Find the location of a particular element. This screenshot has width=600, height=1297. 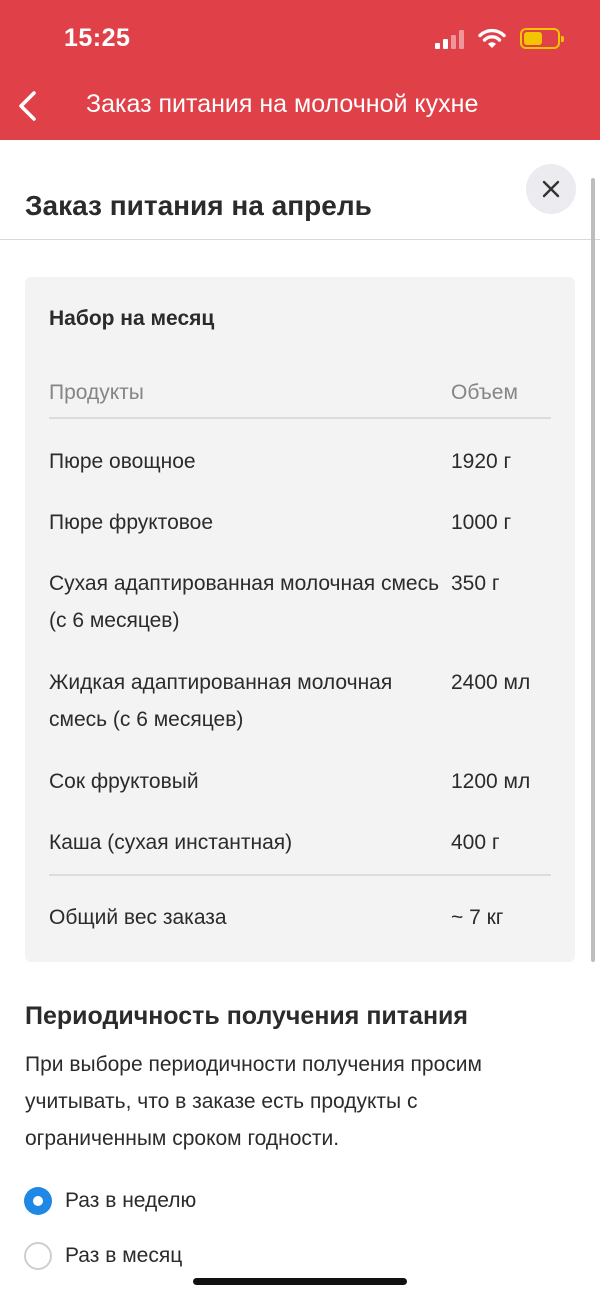

table-cell-volume: 1000 г is located at coordinates (481, 522).